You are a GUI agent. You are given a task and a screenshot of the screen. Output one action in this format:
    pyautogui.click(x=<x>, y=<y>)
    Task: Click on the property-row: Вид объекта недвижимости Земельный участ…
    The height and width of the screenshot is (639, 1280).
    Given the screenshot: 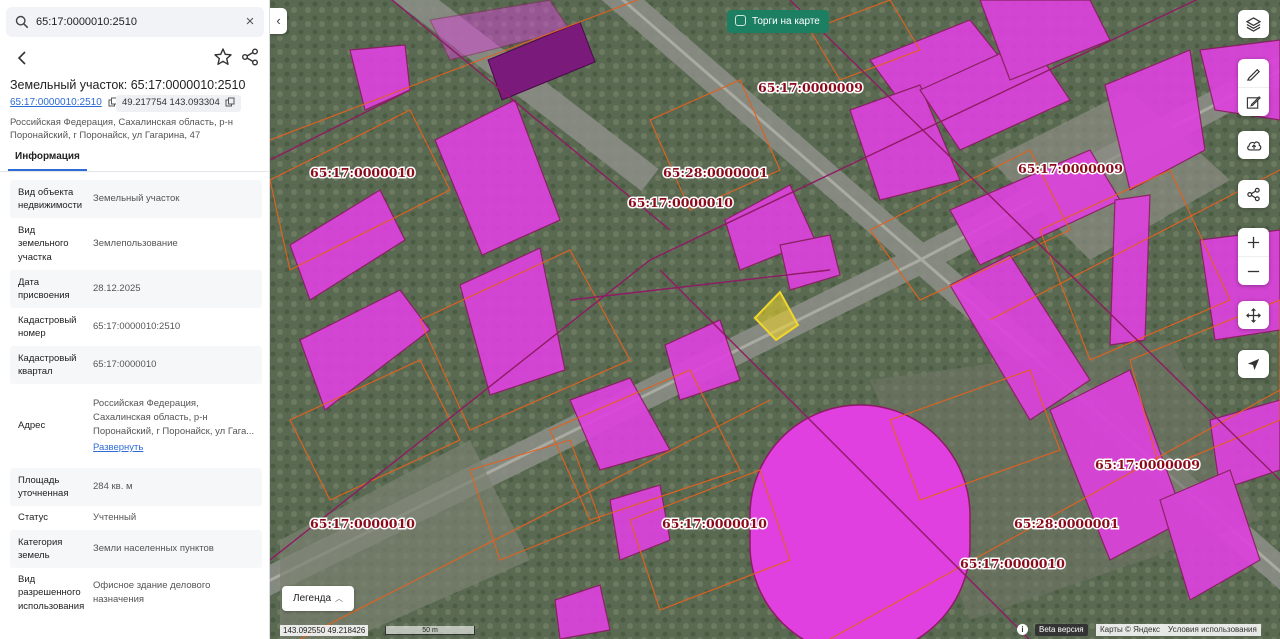 What is the action you would take?
    pyautogui.click(x=136, y=199)
    